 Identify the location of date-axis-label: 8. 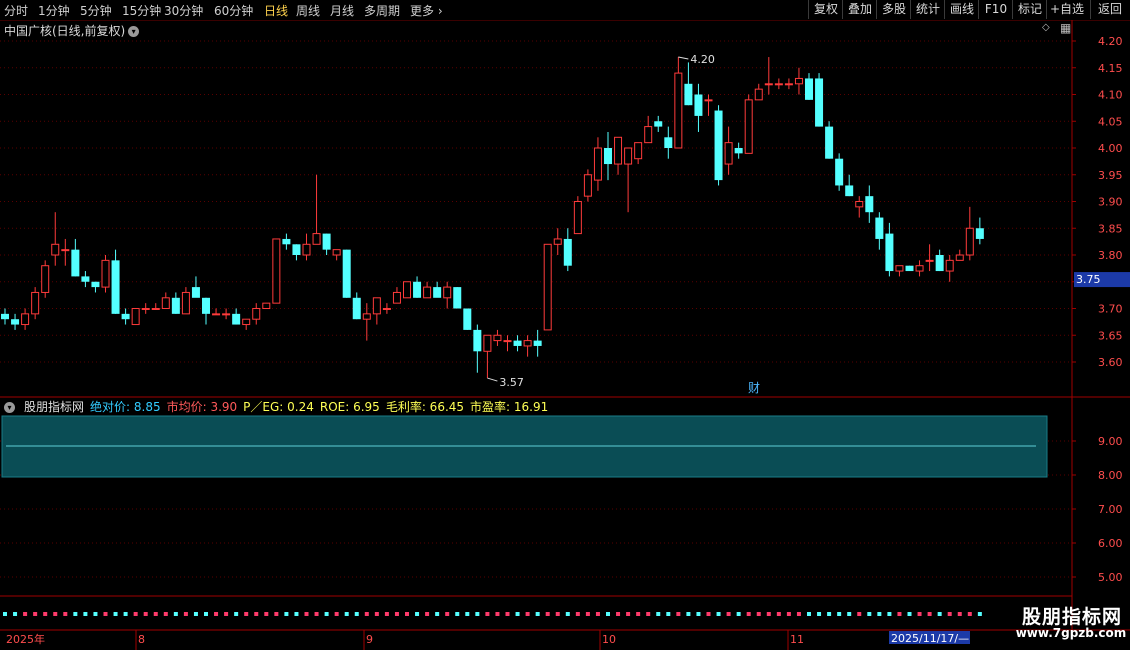
(141, 639).